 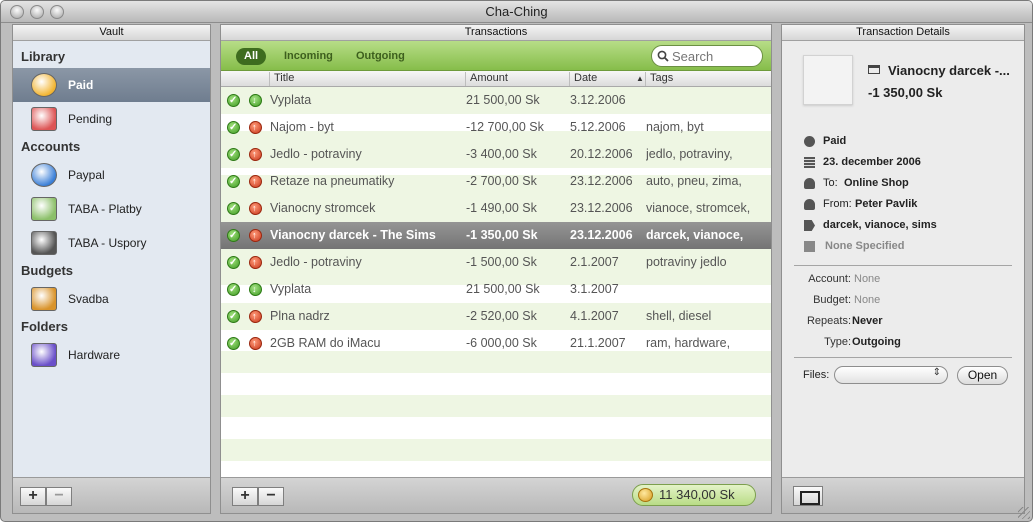 What do you see at coordinates (594, 289) in the screenshot?
I see `cell-date: 3.1.2007` at bounding box center [594, 289].